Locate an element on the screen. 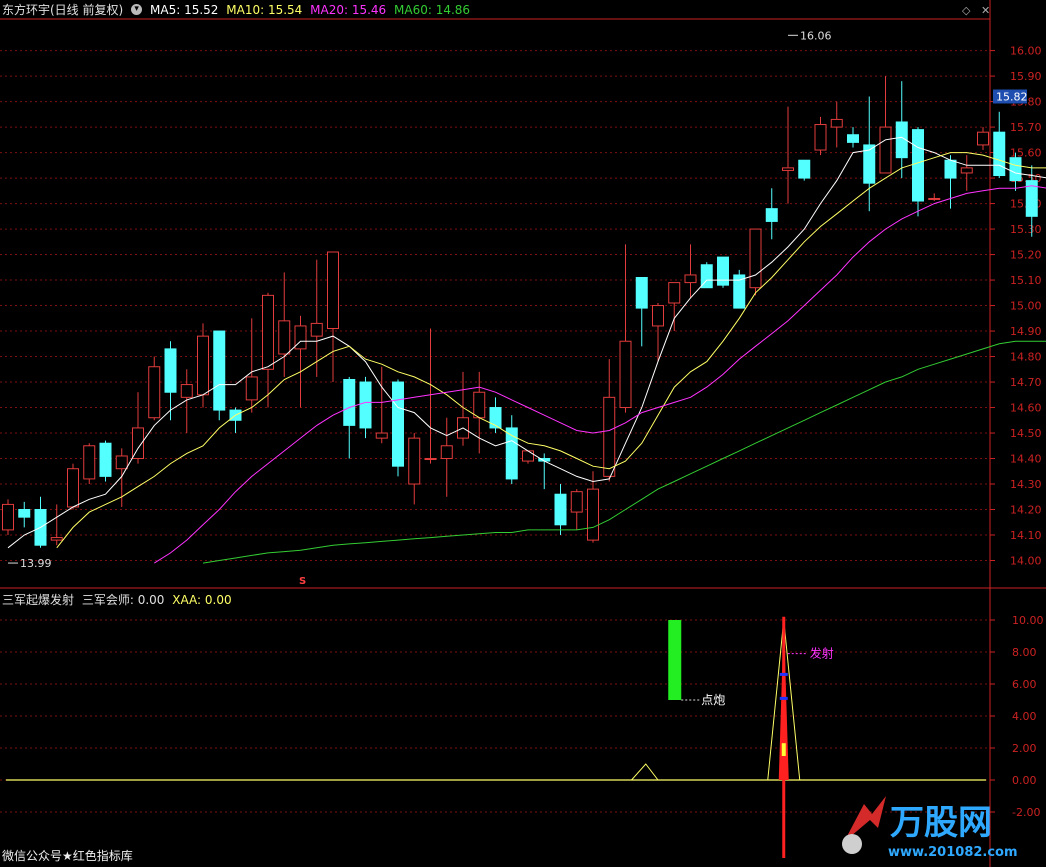  price-tick-label: 14.30 is located at coordinates (1026, 484).